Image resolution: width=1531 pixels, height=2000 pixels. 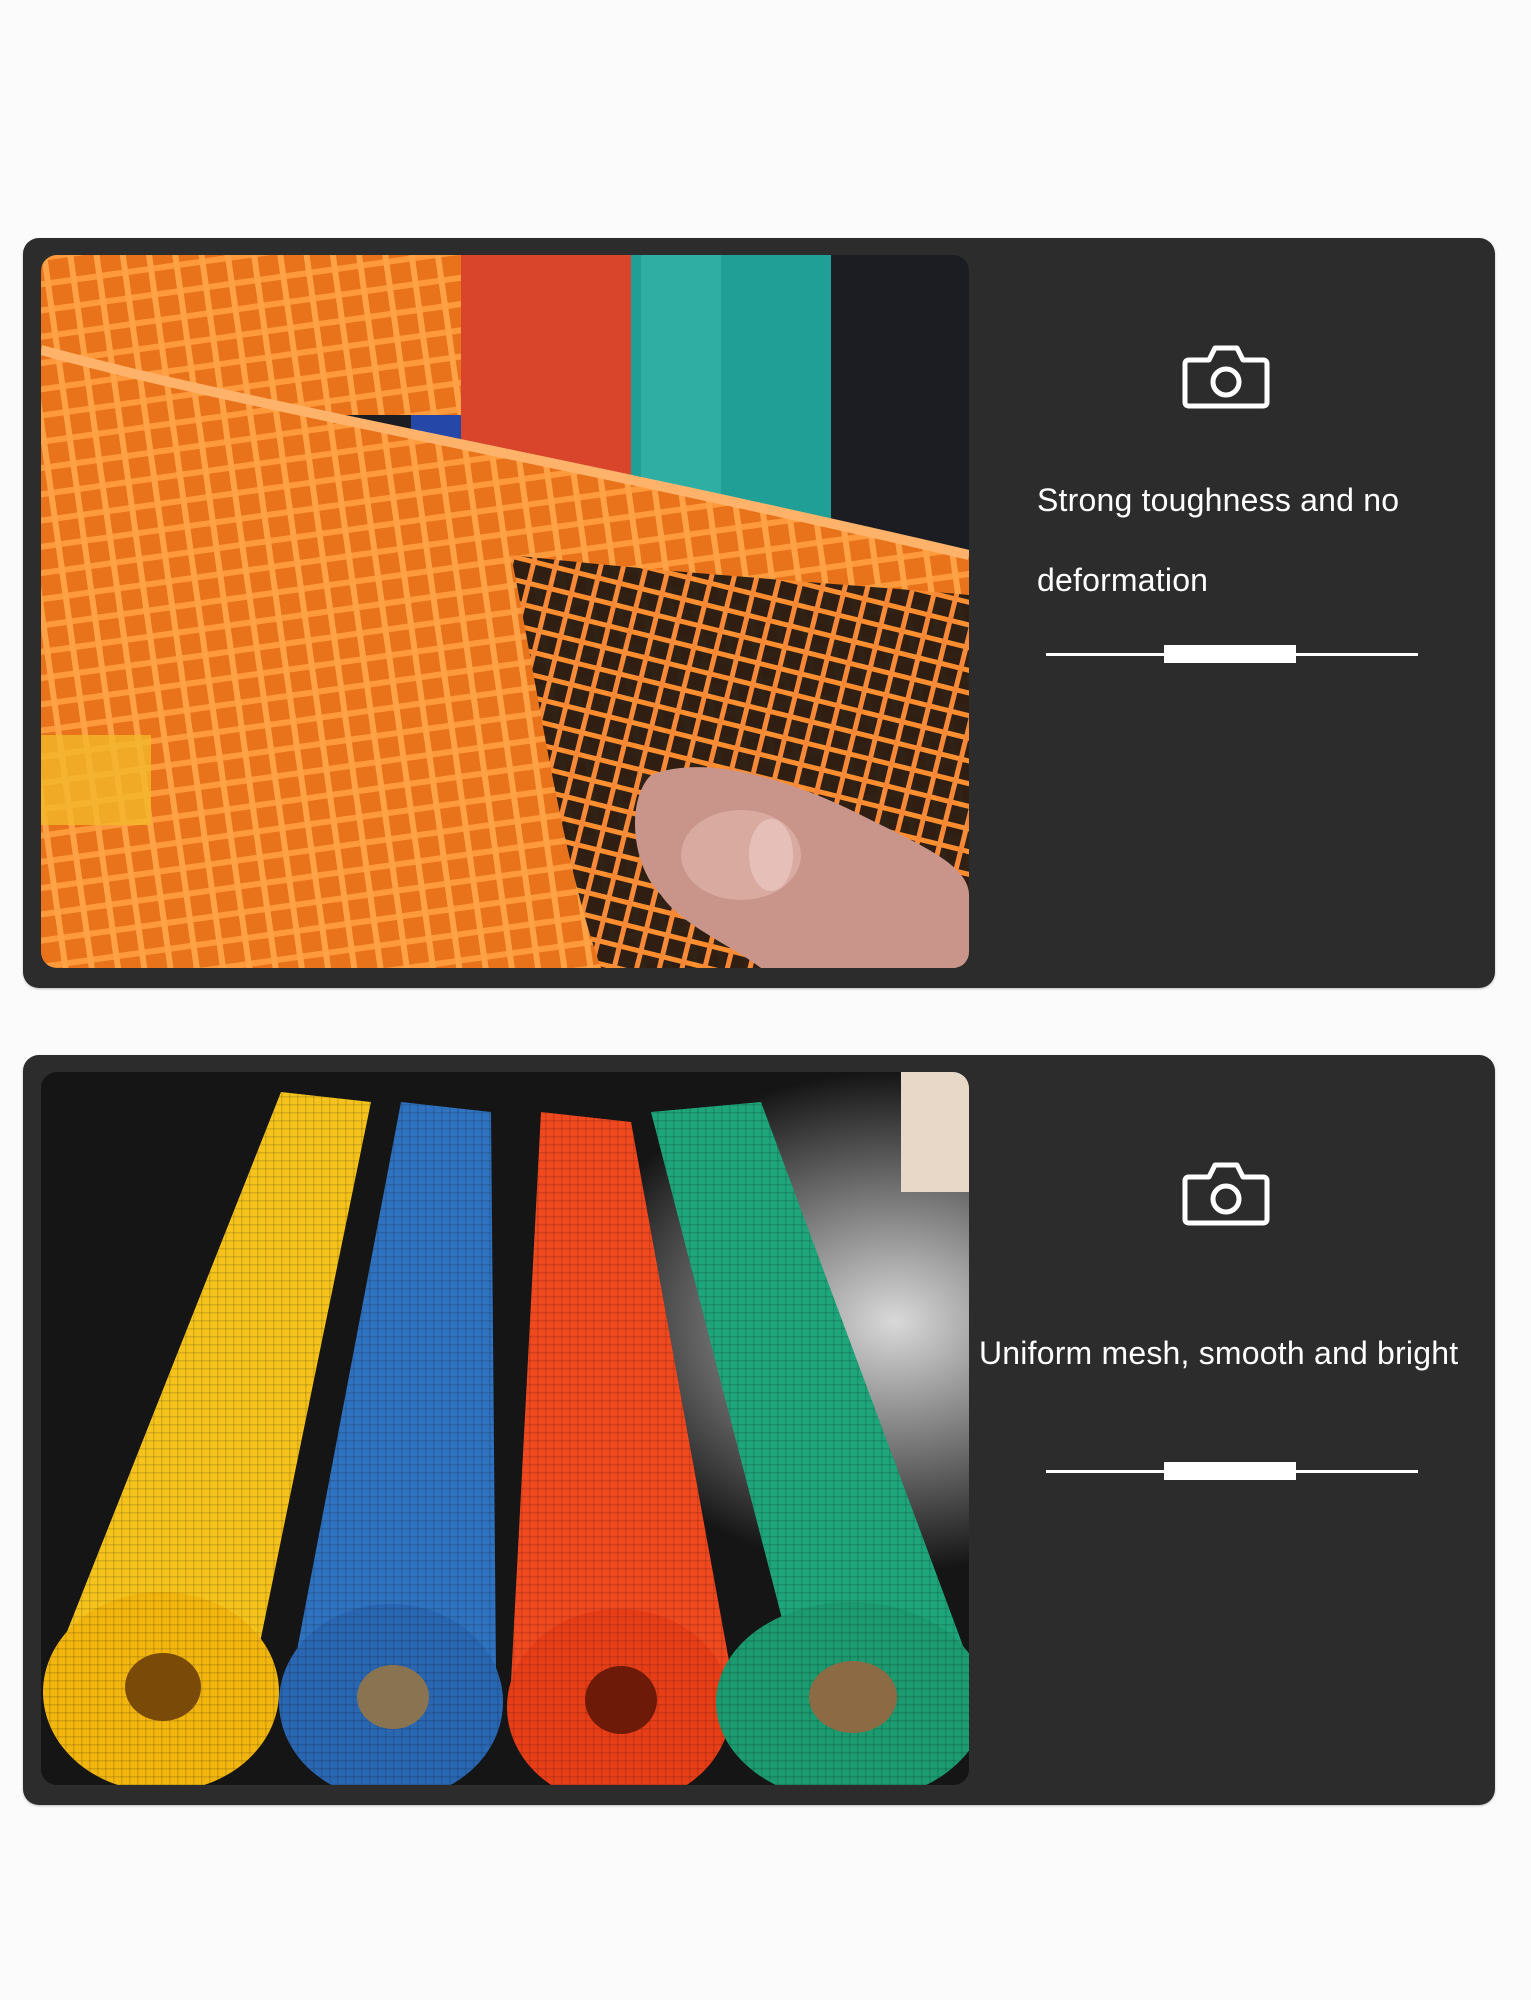 What do you see at coordinates (1218, 500) in the screenshot?
I see `caption-line-1: Strong toughness and no` at bounding box center [1218, 500].